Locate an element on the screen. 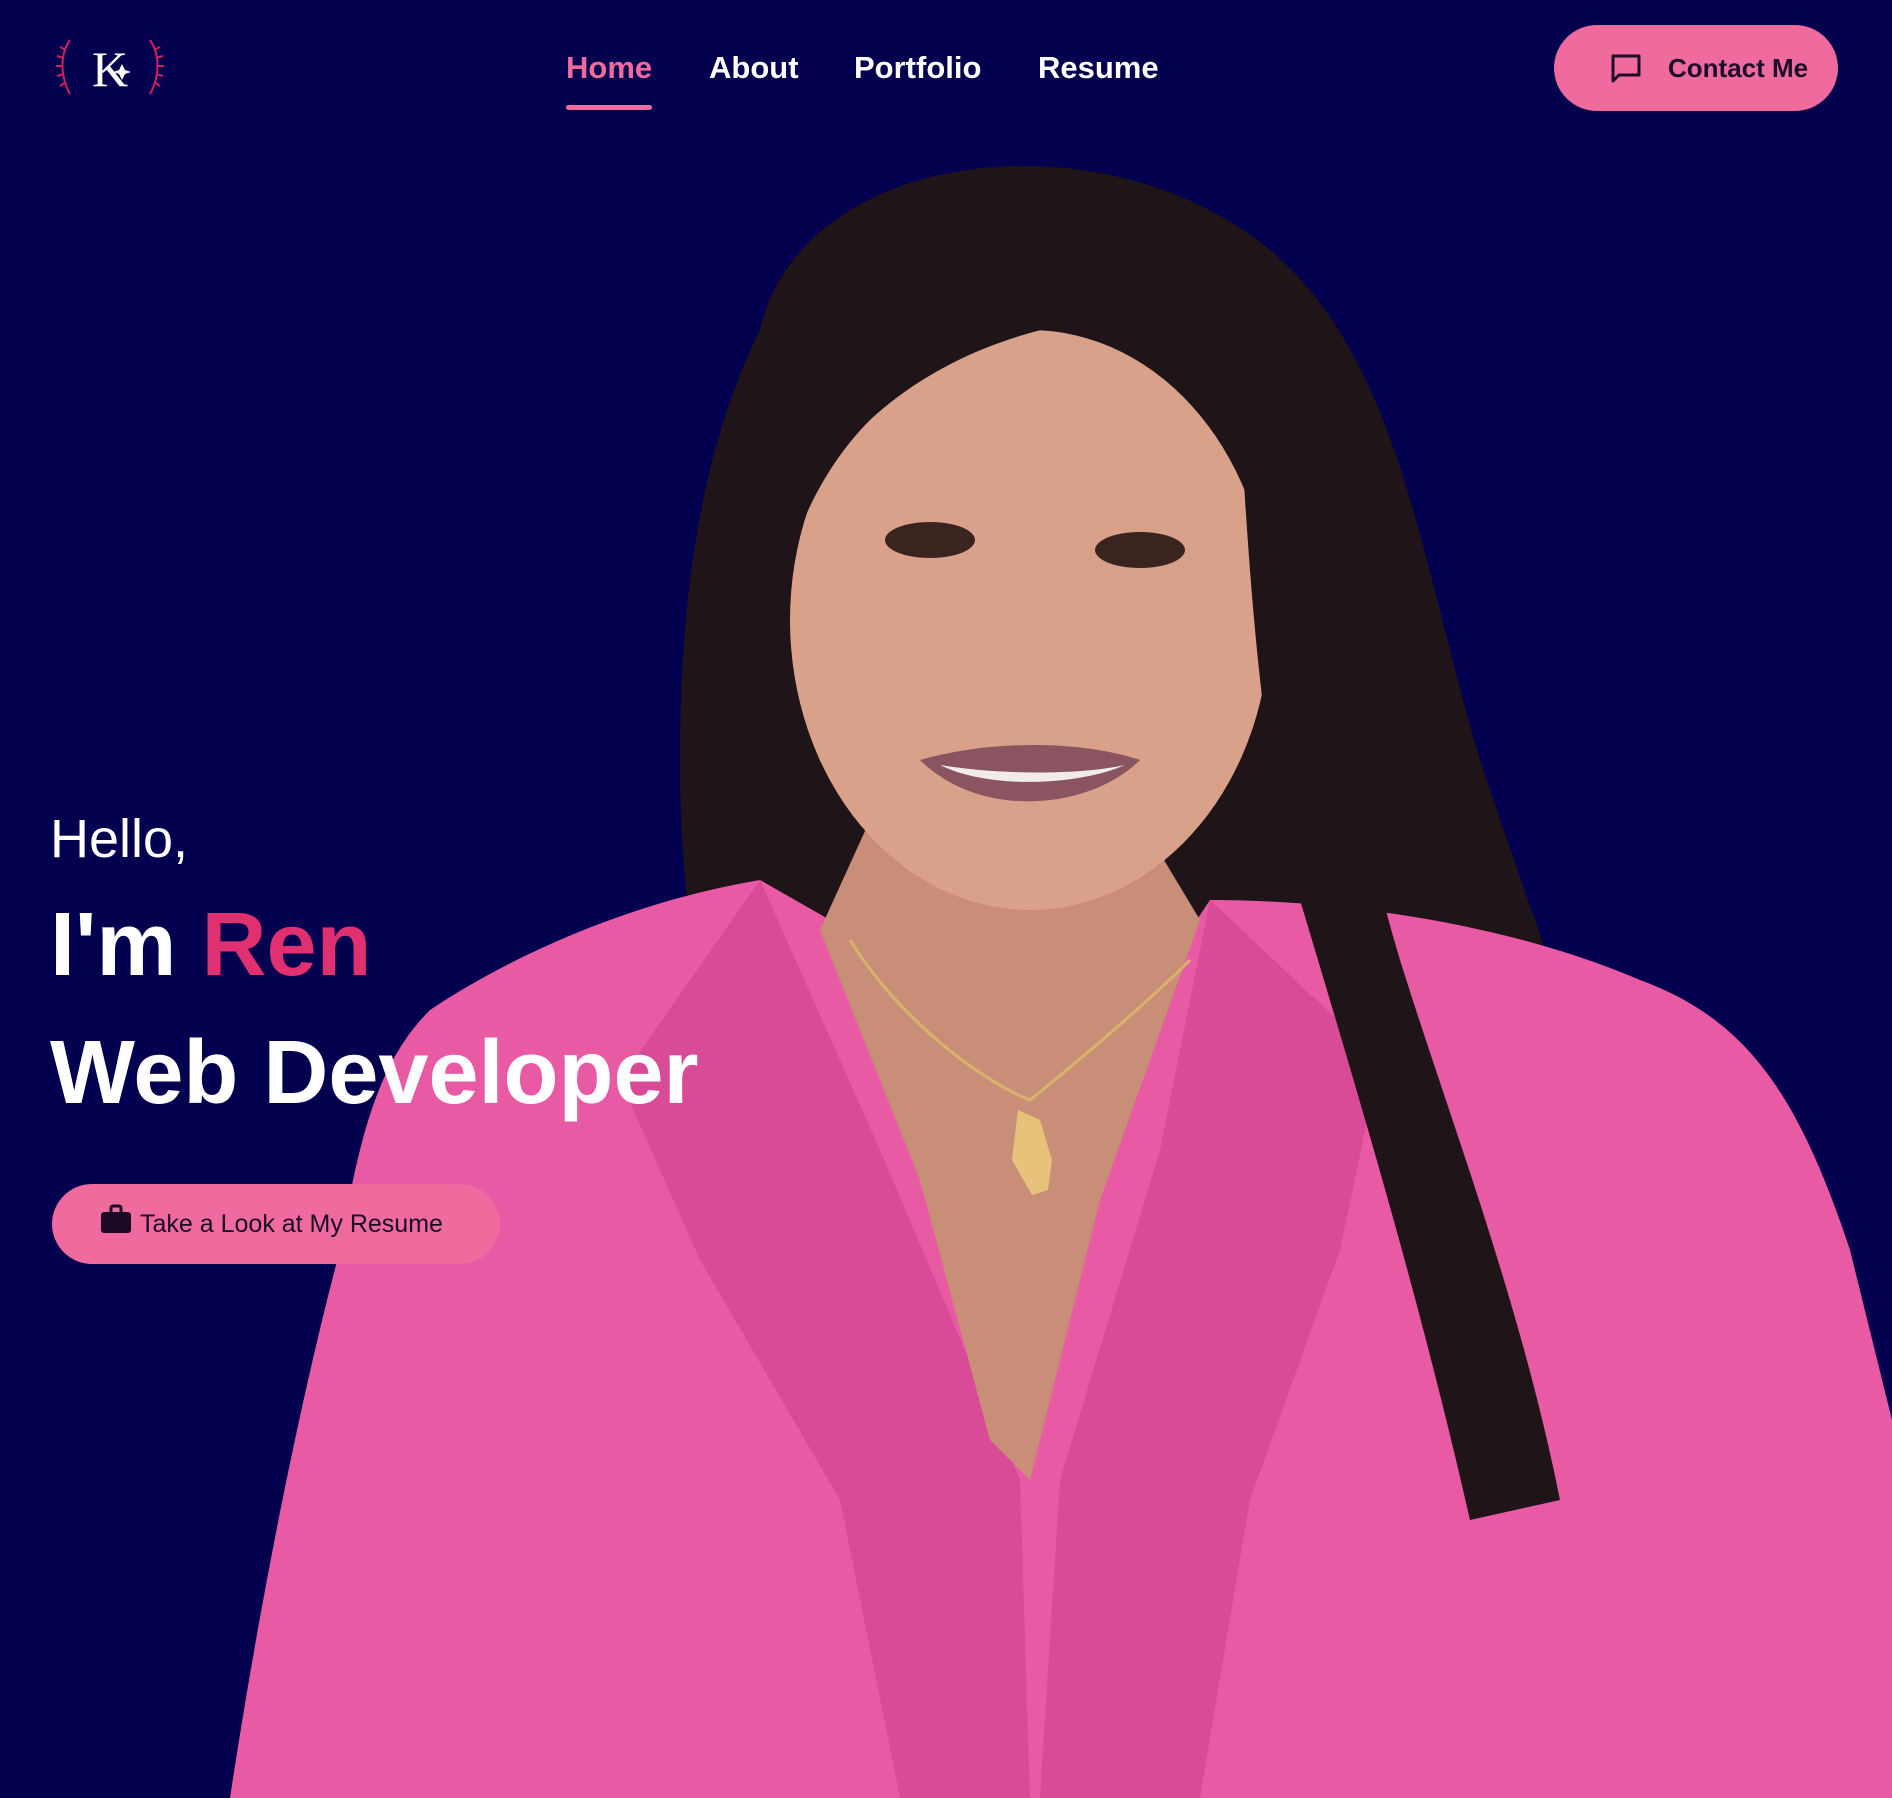  contact-me-label: Contact Me is located at coordinates (1738, 67).